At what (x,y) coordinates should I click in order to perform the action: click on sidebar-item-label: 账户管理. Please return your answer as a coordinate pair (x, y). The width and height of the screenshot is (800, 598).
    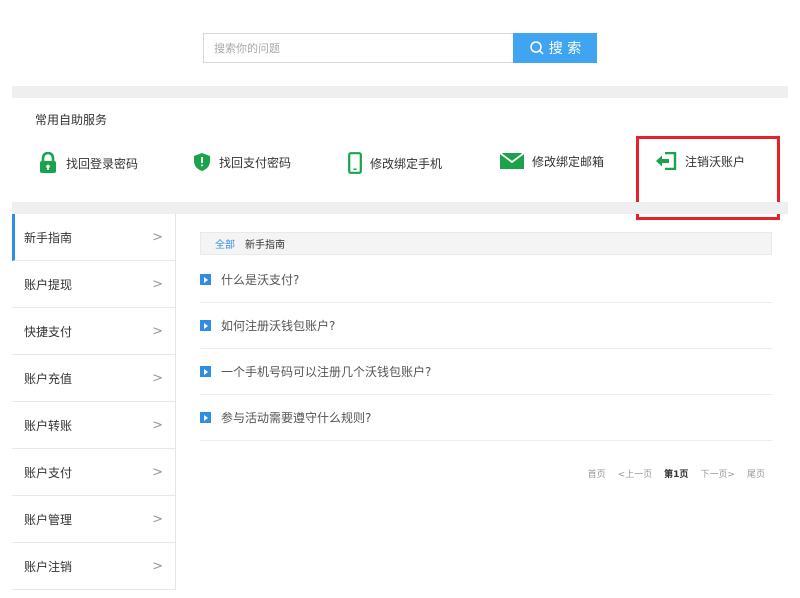
    Looking at the image, I should click on (48, 519).